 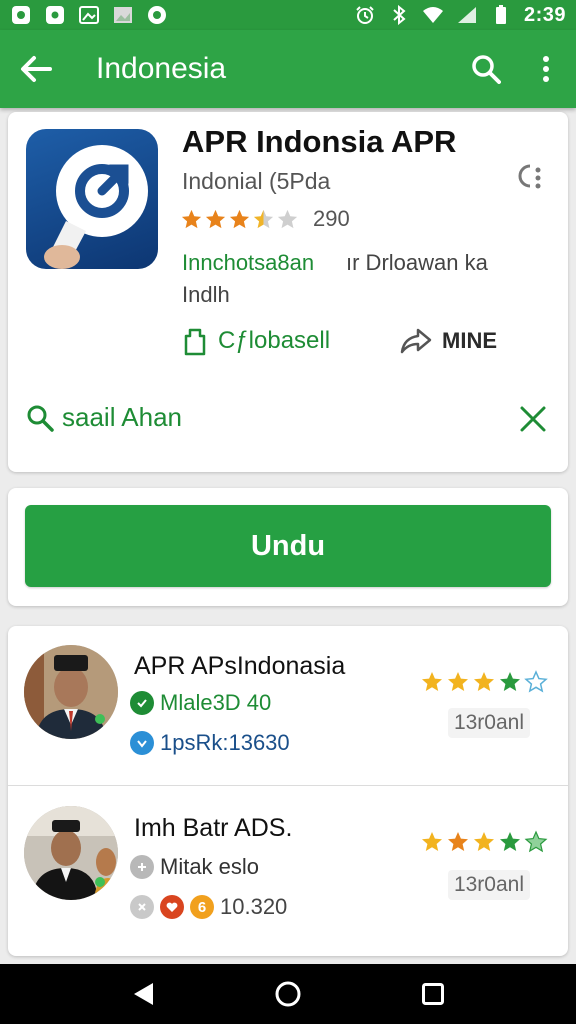 I want to click on secondary-action-button: MINE, so click(x=447, y=341).